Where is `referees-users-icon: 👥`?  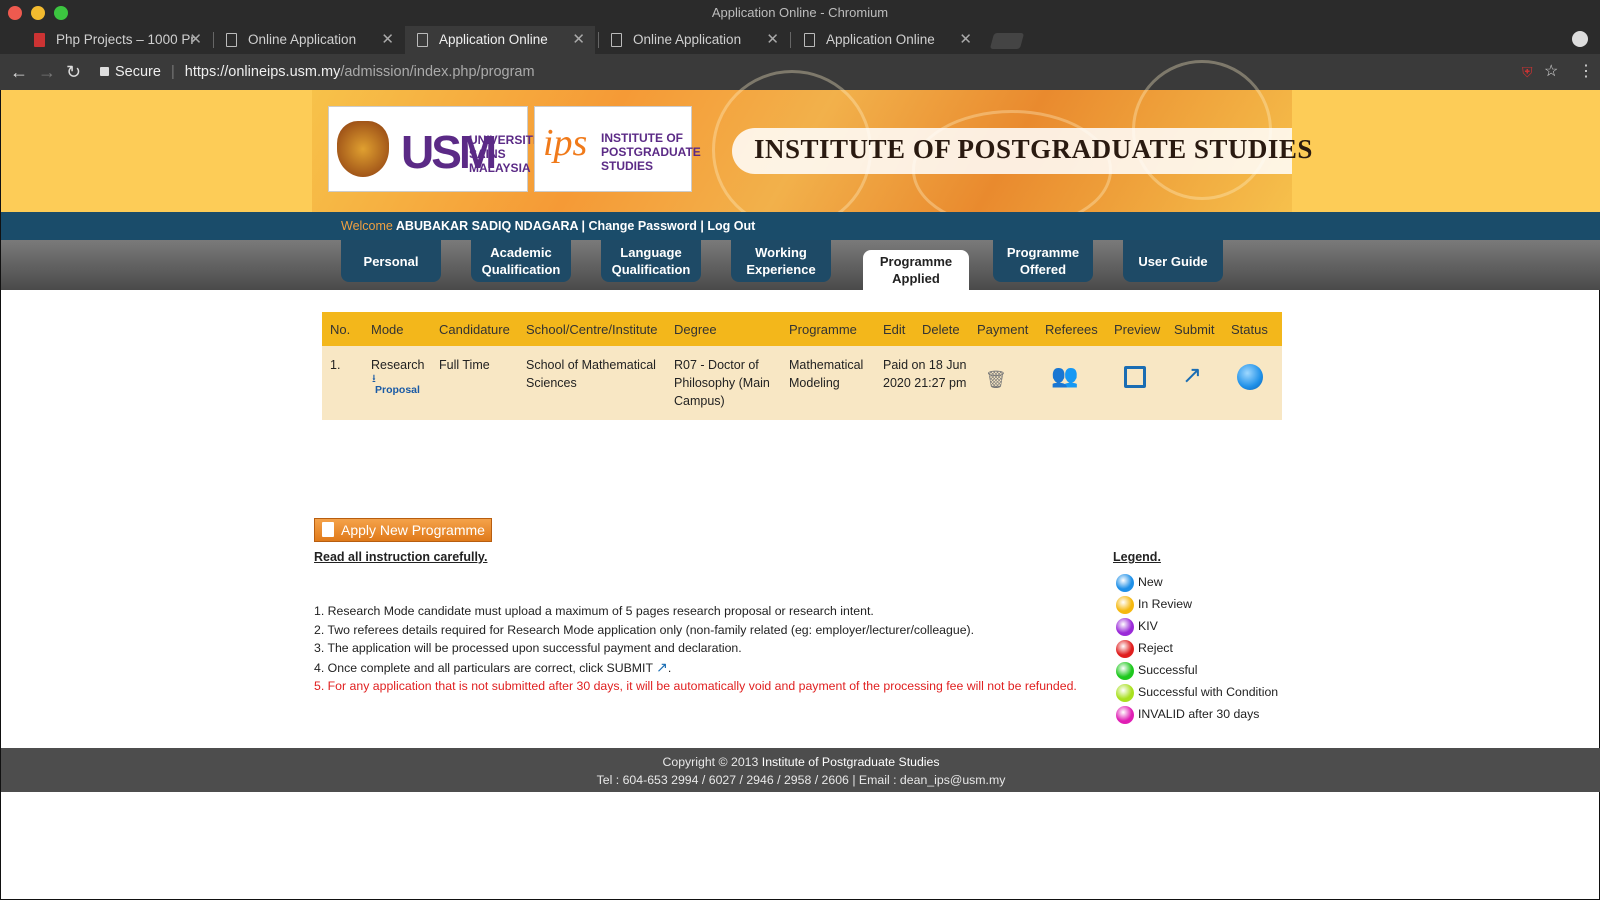
referees-users-icon: 👥 is located at coordinates (1064, 376).